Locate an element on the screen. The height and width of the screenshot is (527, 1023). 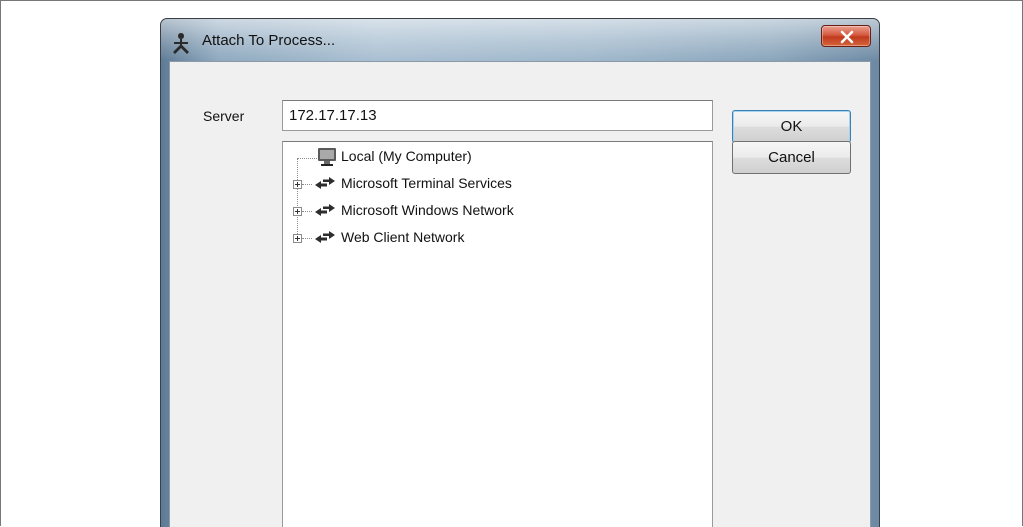
close-button is located at coordinates (846, 36).